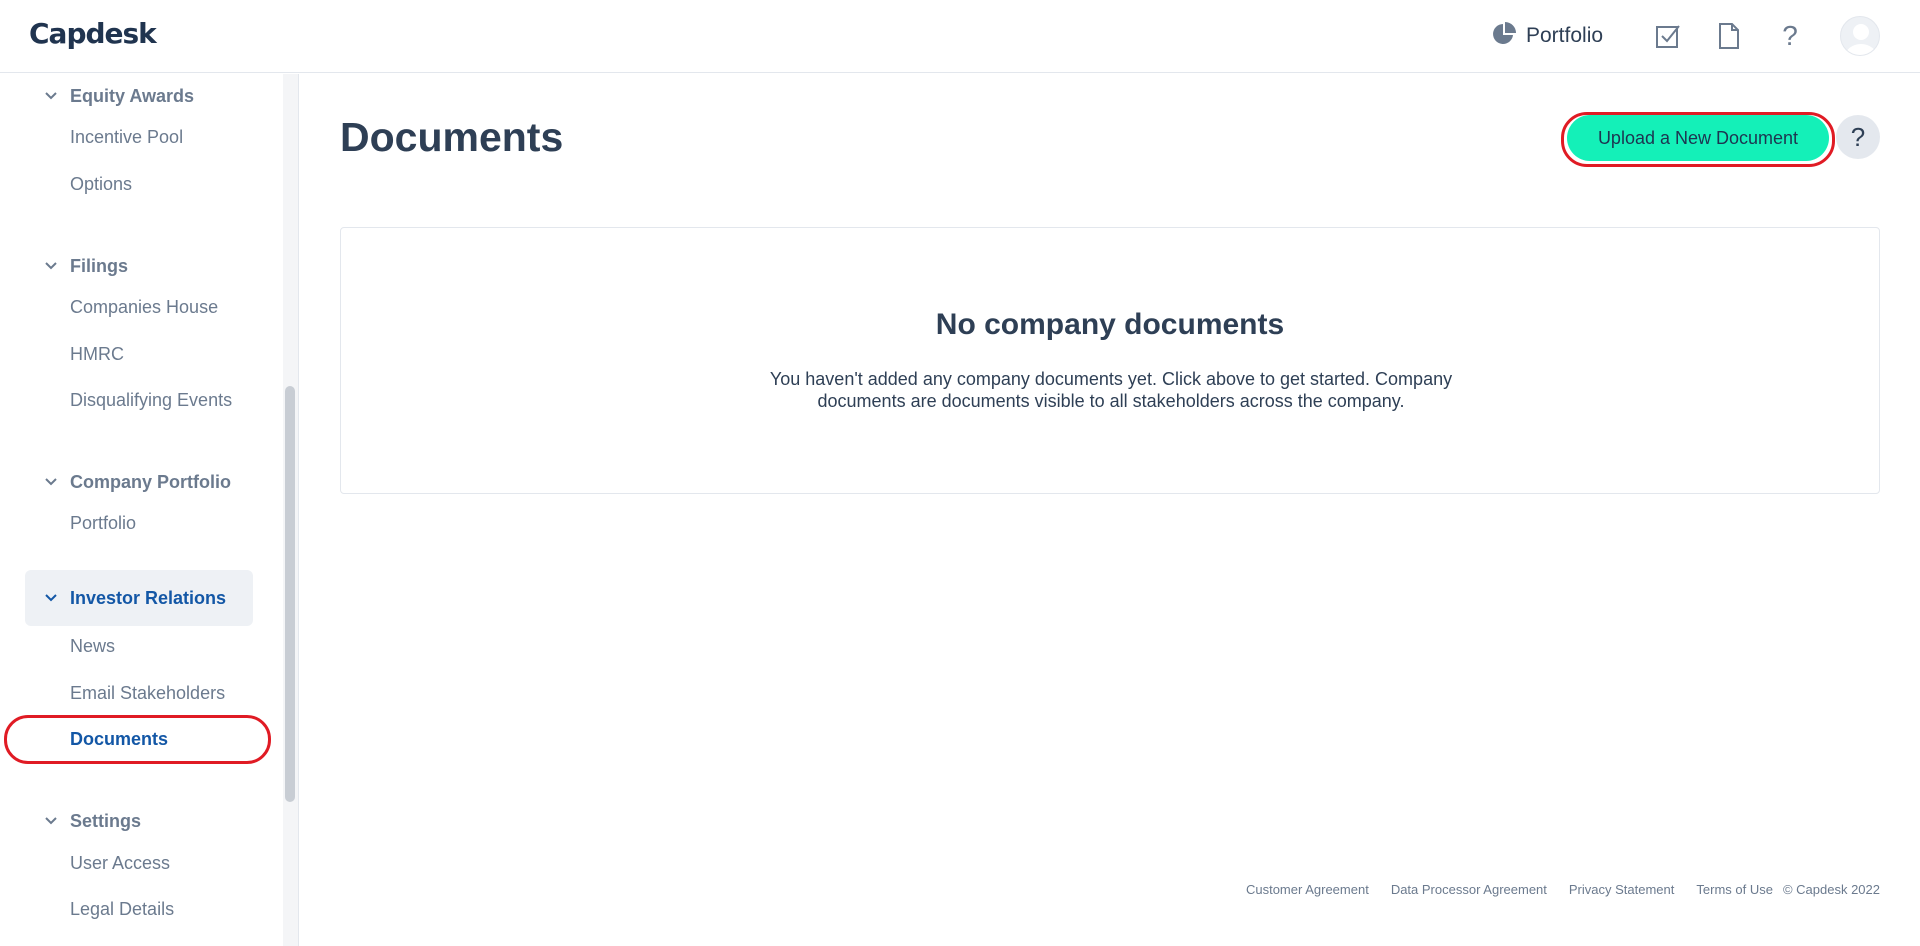  What do you see at coordinates (960, 36) in the screenshot?
I see `top-bar: Capdesk Portfolio ?` at bounding box center [960, 36].